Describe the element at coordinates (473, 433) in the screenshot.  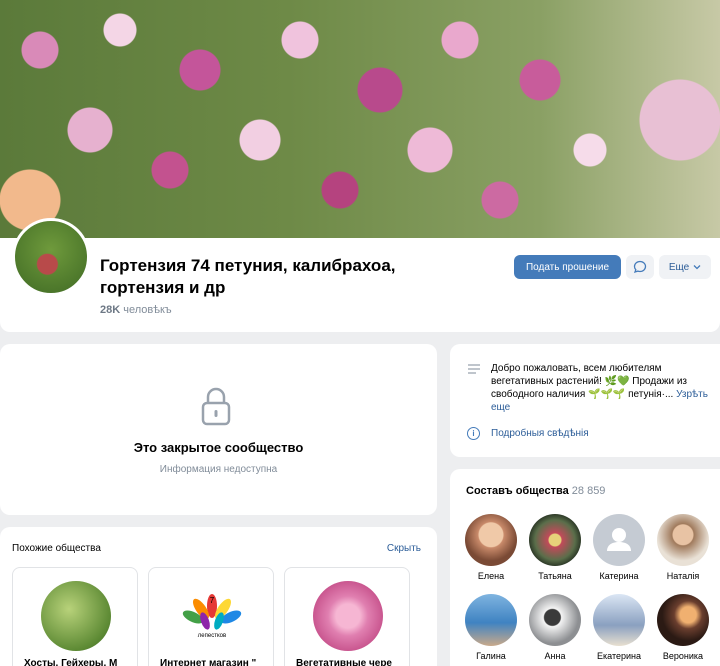
I see `info-circle-icon: i` at that location.